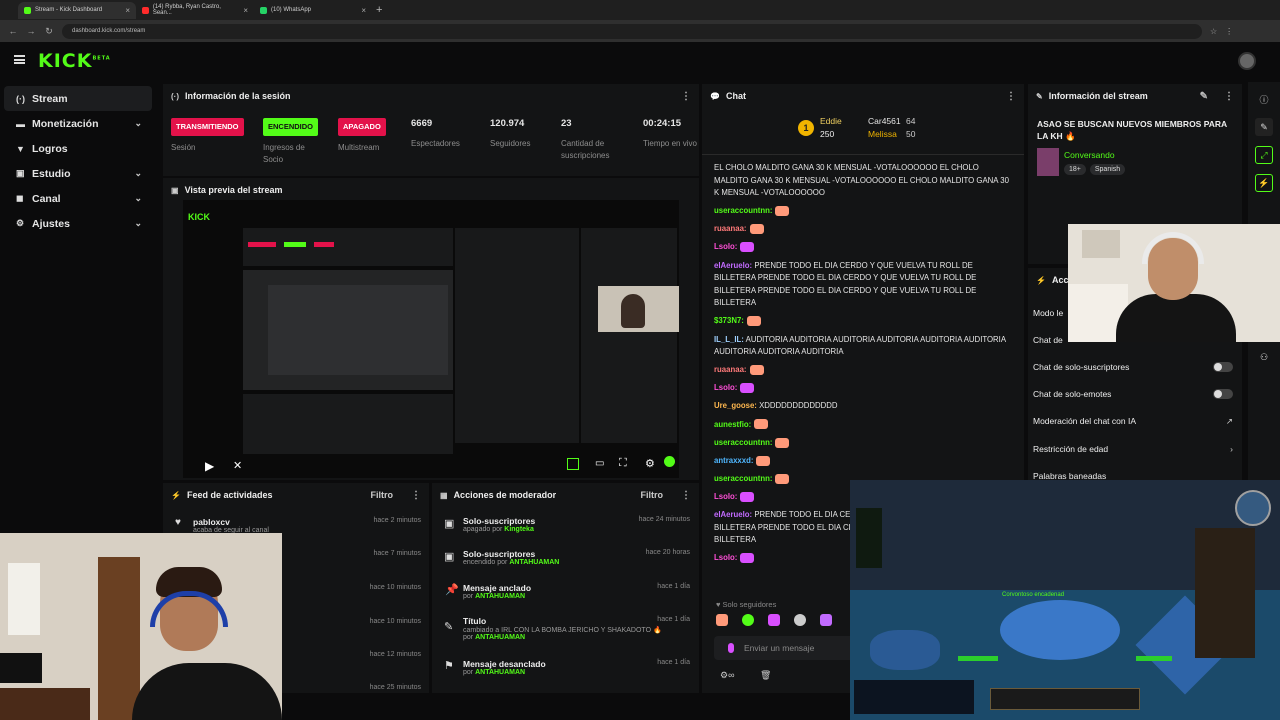  What do you see at coordinates (731, 648) in the screenshot?
I see `emote-picker-icon` at bounding box center [731, 648].